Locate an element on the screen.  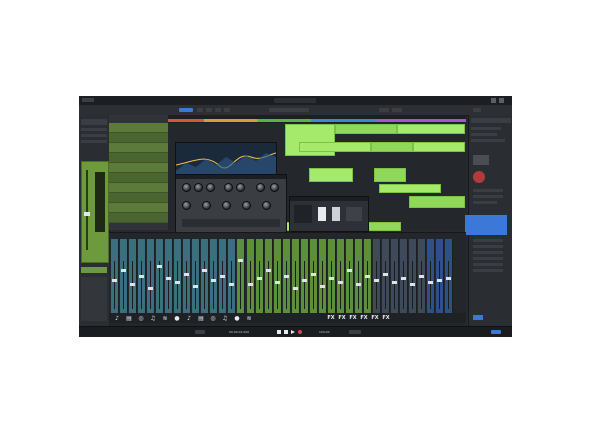
browser-action-button is located at coordinates (478, 317).